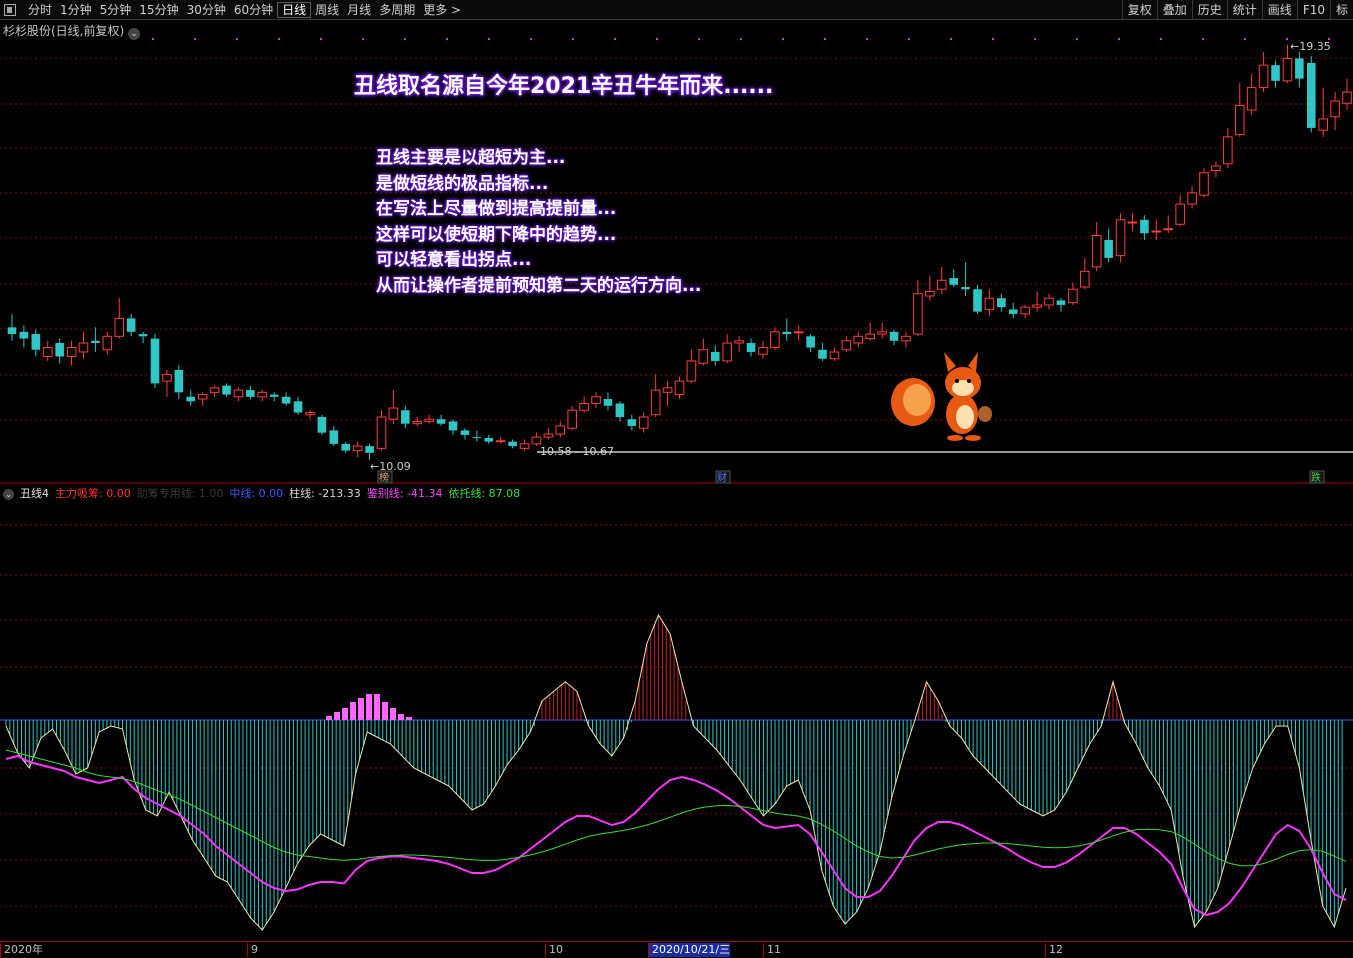  Describe the element at coordinates (34, 494) in the screenshot. I see `indicator-name: 丑线4` at that location.